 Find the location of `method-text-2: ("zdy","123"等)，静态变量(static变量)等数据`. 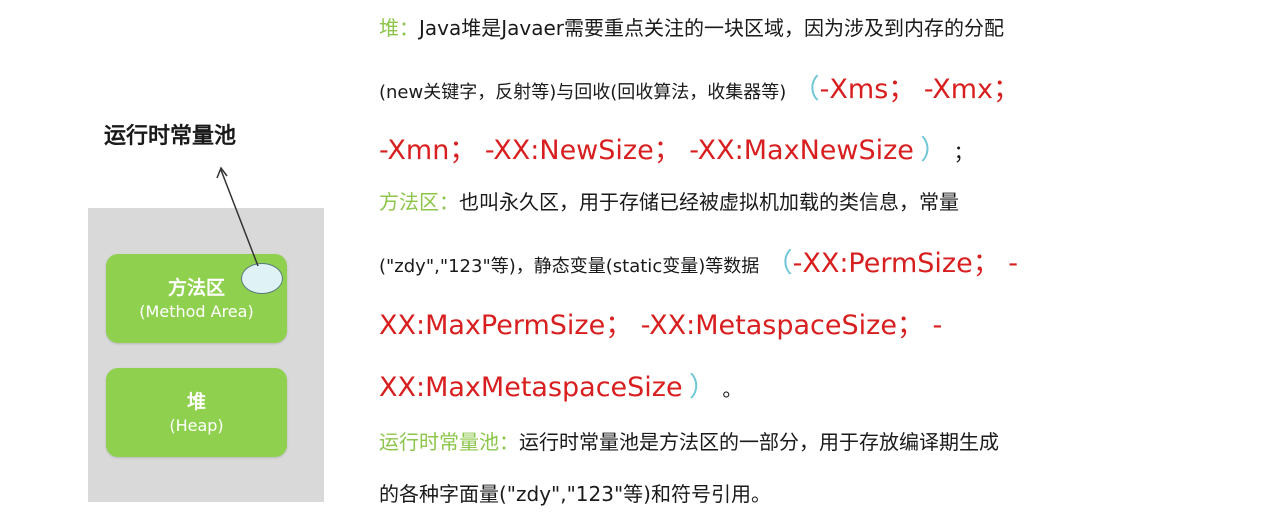

method-text-2: ("zdy","123"等)，静态变量(static变量)等数据 is located at coordinates (569, 266).